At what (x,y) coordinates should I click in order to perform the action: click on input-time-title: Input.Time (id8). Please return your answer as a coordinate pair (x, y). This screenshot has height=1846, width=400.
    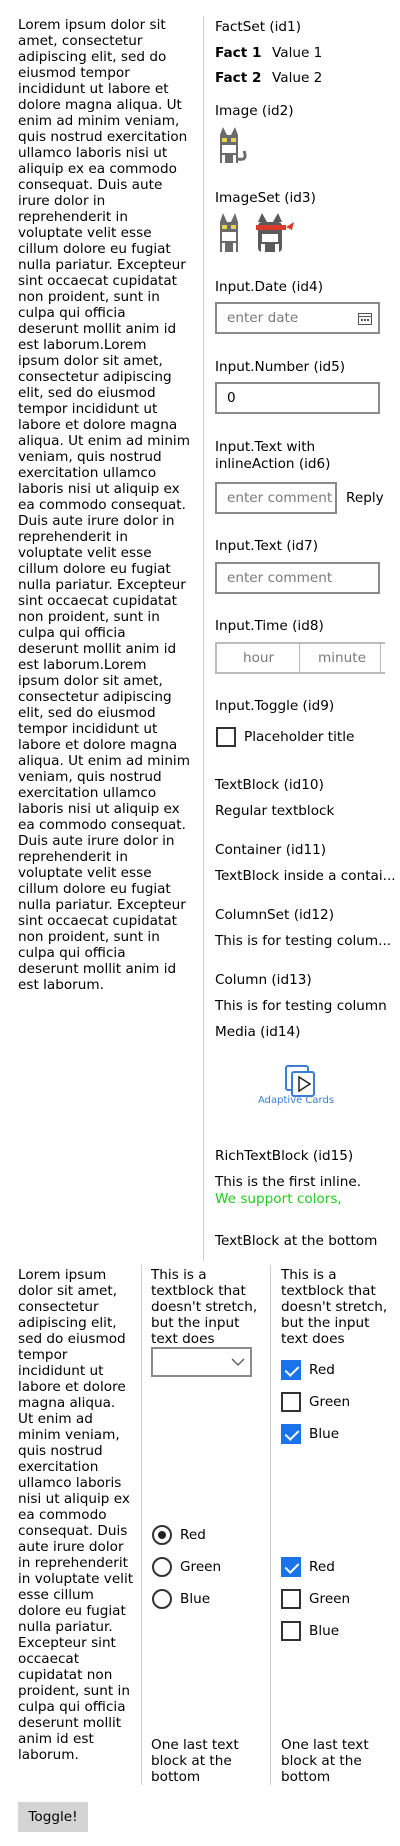
    Looking at the image, I should click on (269, 626).